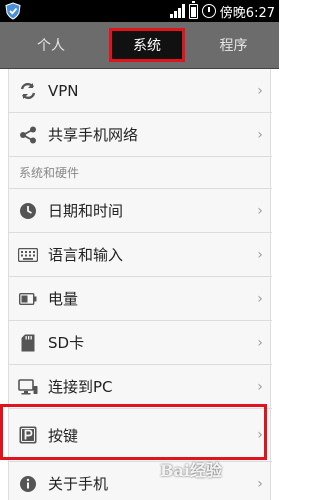  I want to click on tab-programs: 程序, so click(233, 45).